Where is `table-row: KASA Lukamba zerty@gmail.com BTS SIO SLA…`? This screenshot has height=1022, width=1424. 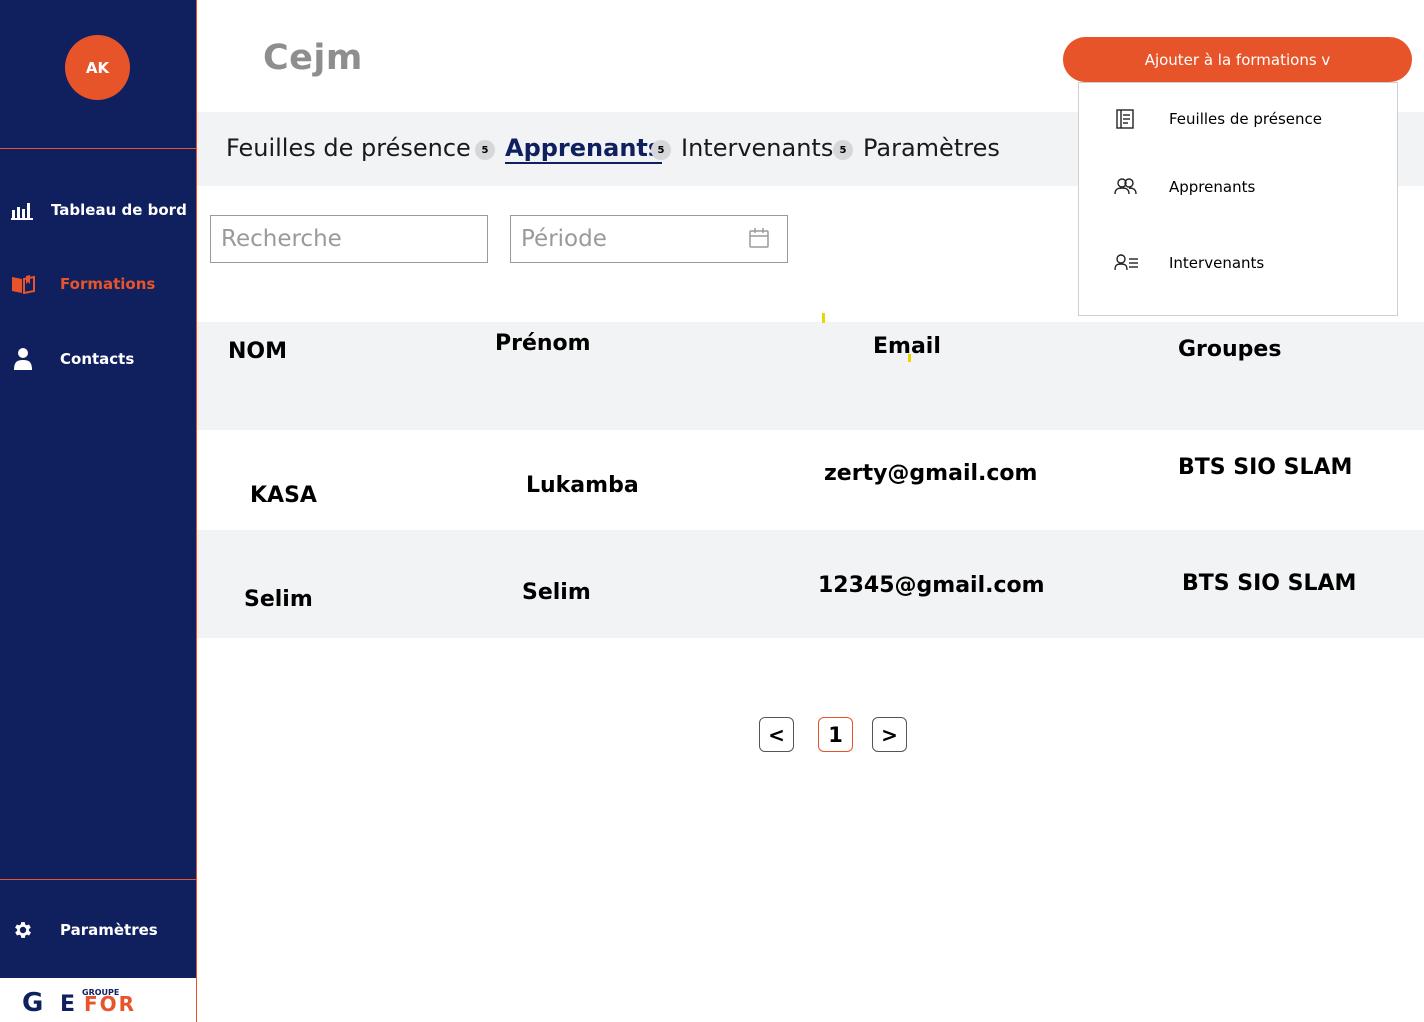
table-row: KASA Lukamba zerty@gmail.com BTS SIO SLA… is located at coordinates (810, 480).